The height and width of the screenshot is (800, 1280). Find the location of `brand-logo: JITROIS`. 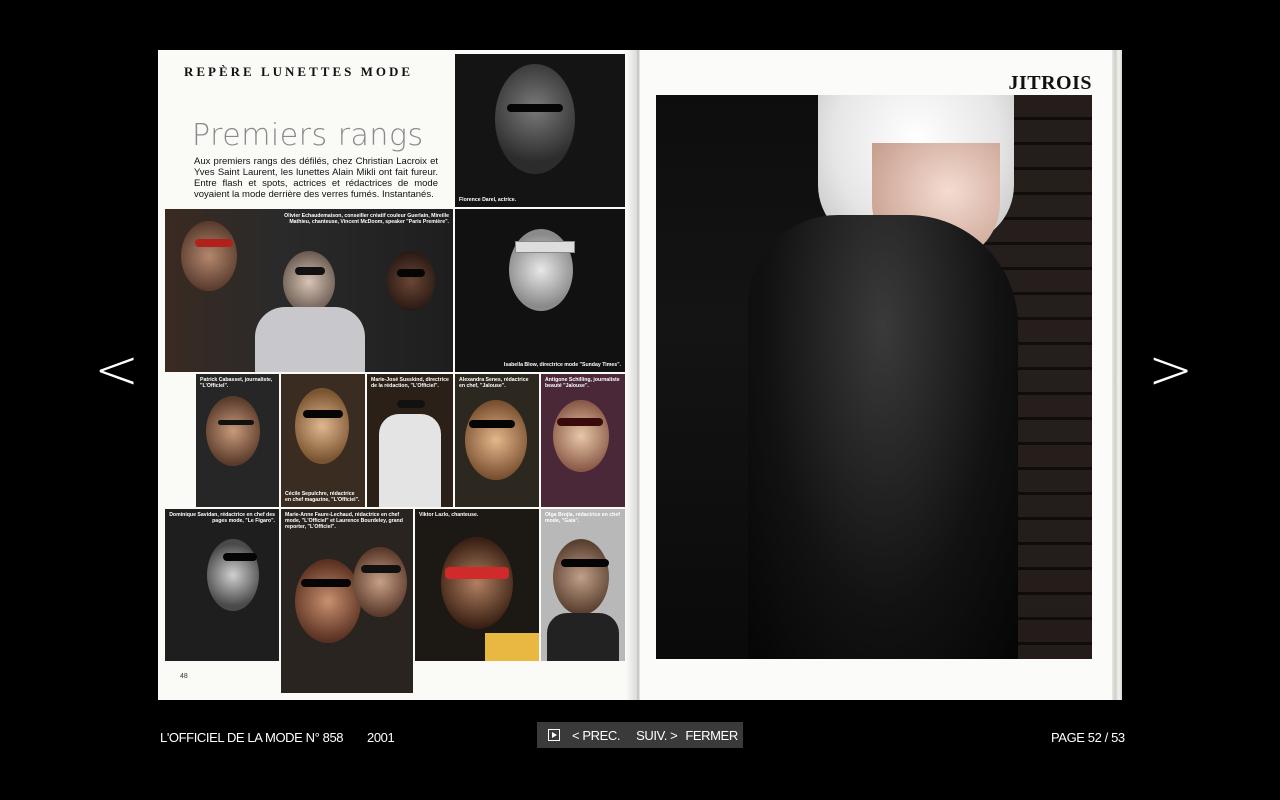

brand-logo: JITROIS is located at coordinates (1050, 83).